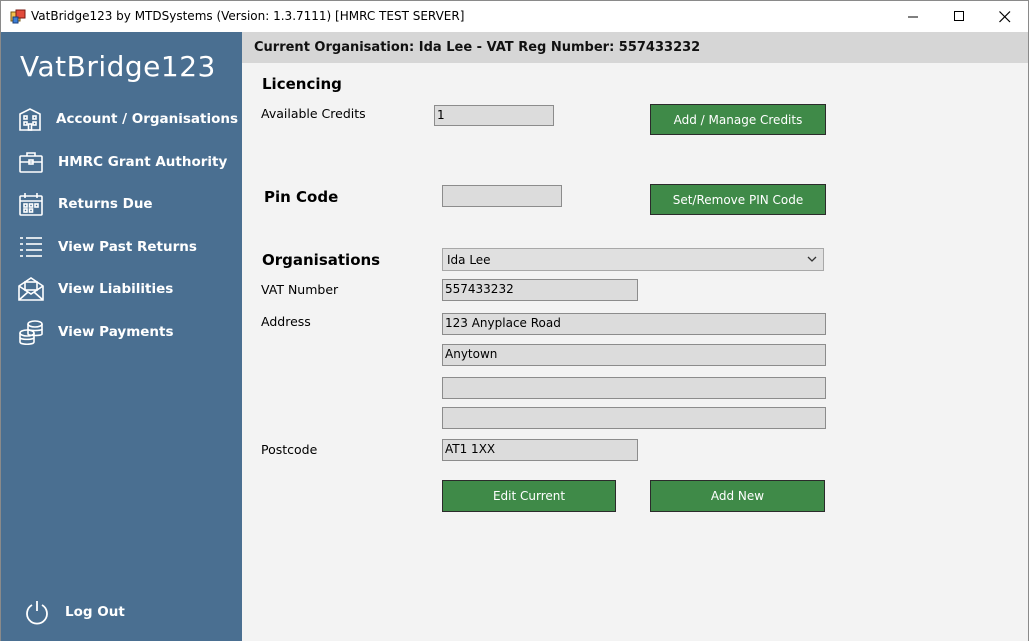 The image size is (1029, 641). Describe the element at coordinates (812, 259) in the screenshot. I see `chevron-down-icon` at that location.